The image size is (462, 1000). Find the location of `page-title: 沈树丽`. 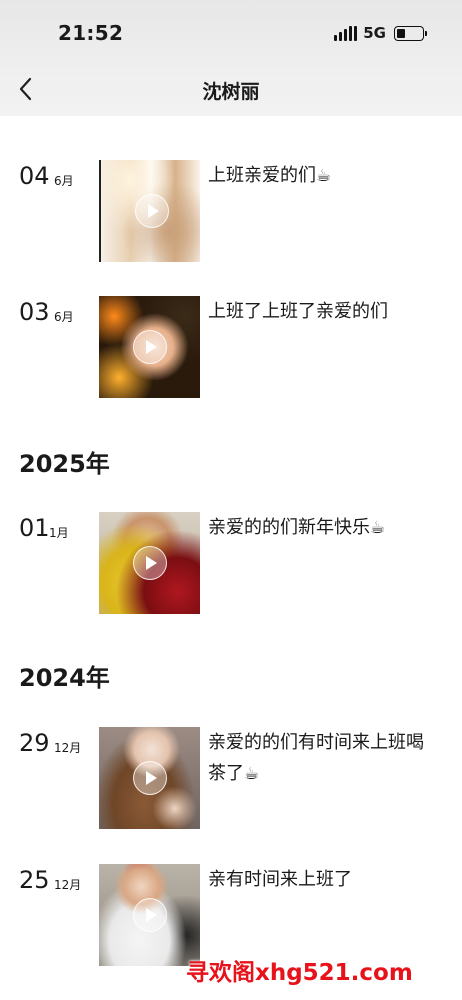

page-title: 沈树丽 is located at coordinates (231, 92).